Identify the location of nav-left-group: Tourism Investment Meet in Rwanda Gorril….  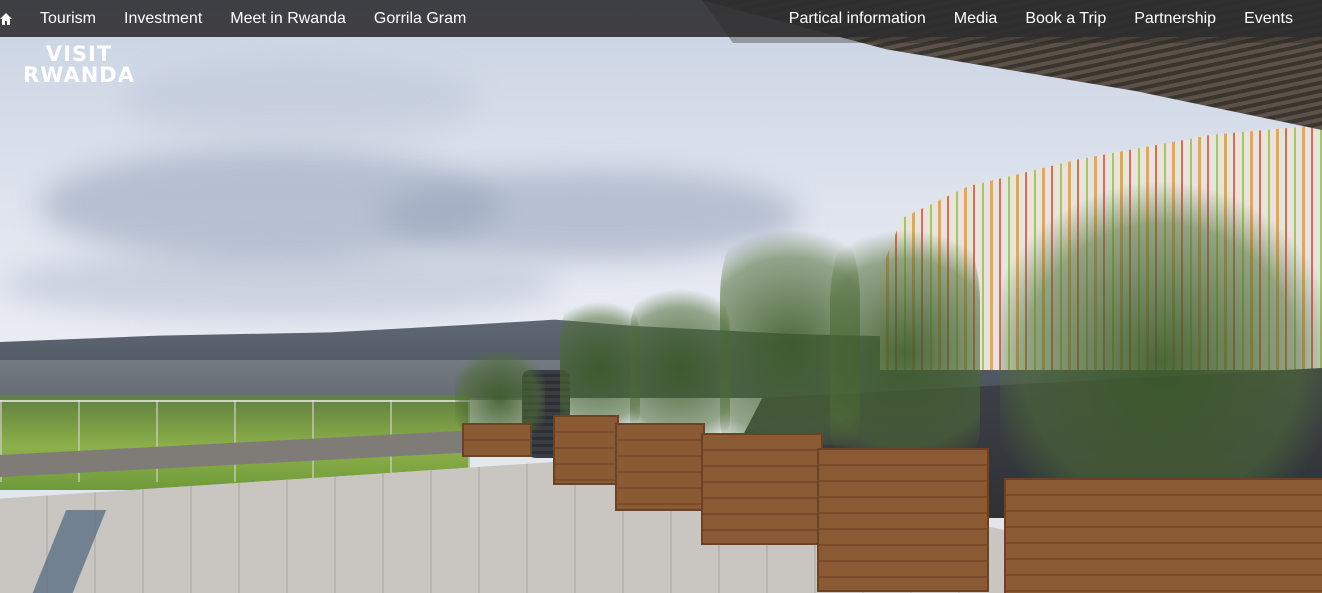
(233, 18).